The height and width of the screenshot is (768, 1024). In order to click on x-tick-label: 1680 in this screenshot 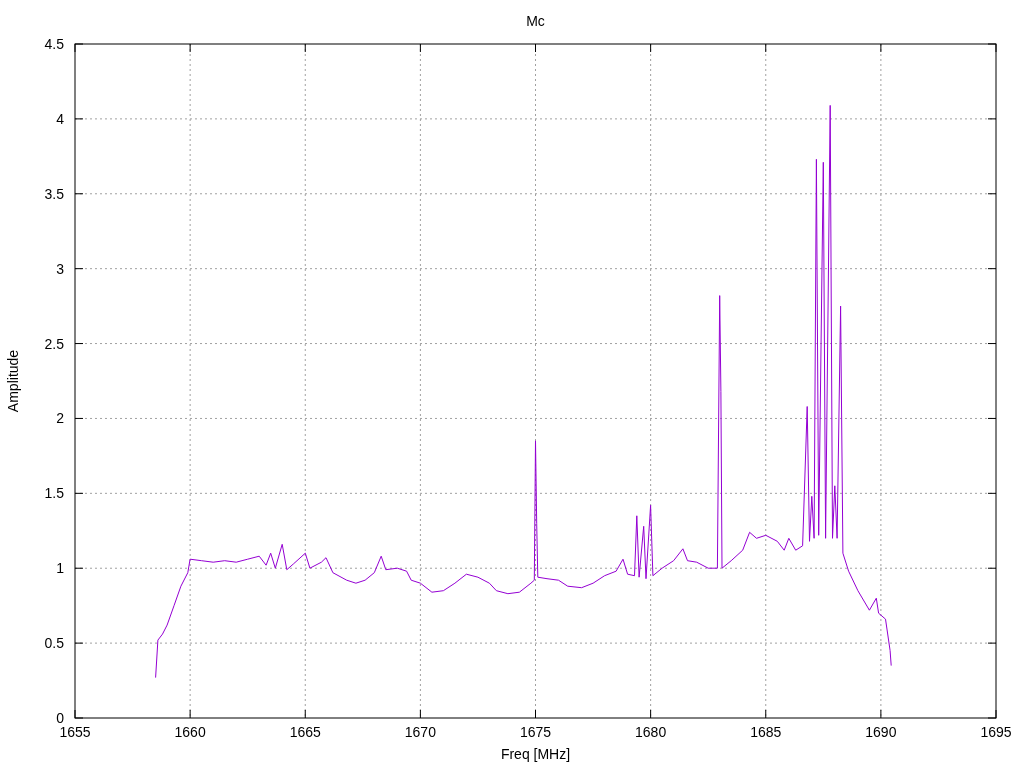, I will do `click(651, 732)`.